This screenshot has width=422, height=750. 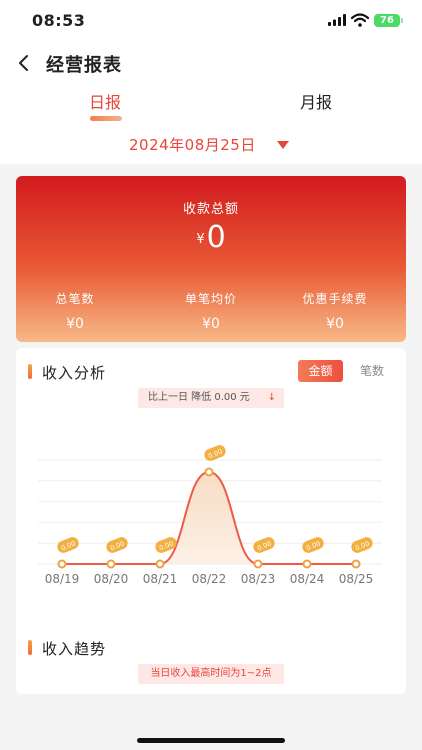 What do you see at coordinates (335, 311) in the screenshot?
I see `stat-fee: 优惠手续费 ¥0` at bounding box center [335, 311].